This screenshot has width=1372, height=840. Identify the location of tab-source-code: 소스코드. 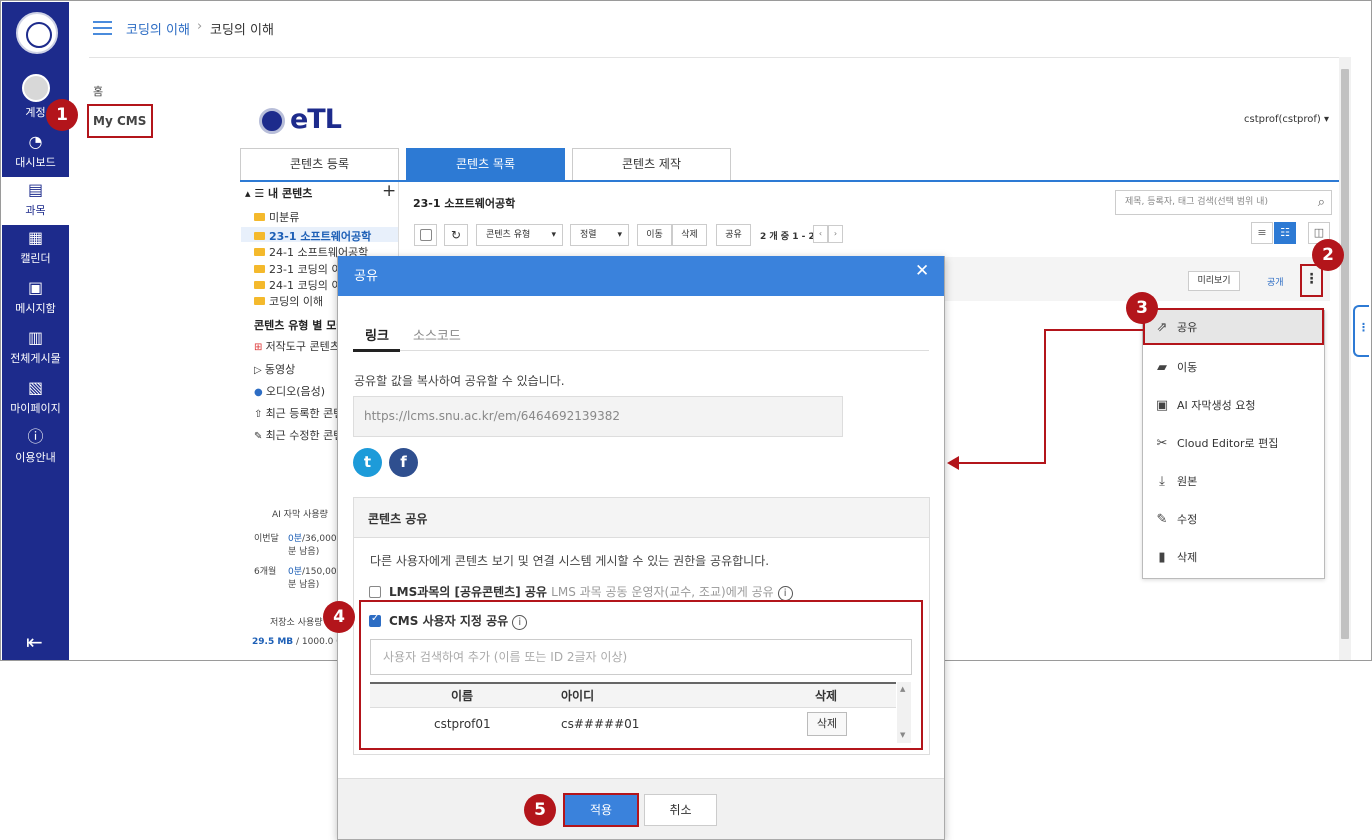
(437, 334).